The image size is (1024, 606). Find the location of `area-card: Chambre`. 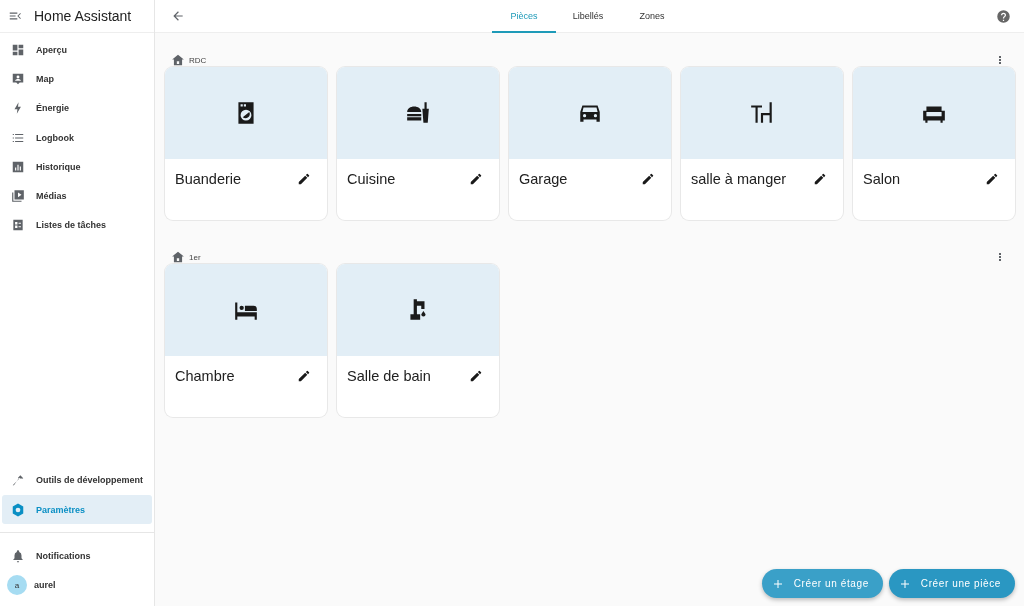

area-card: Chambre is located at coordinates (246, 340).